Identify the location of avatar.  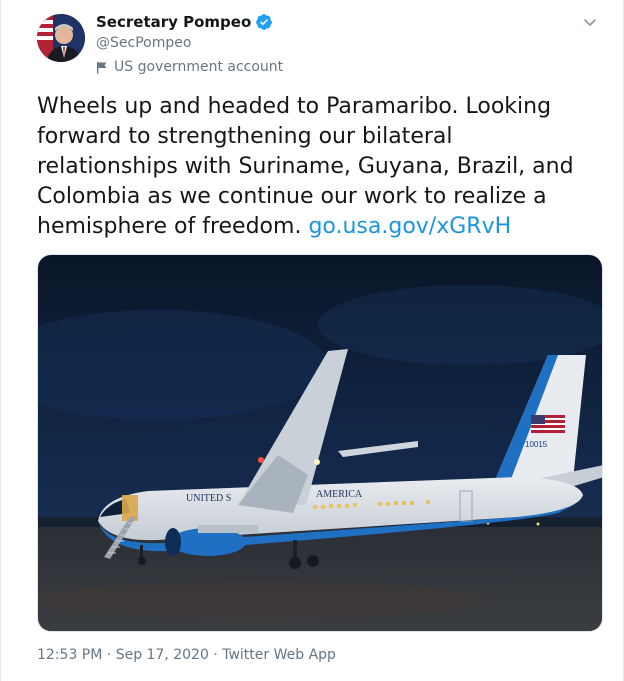
(61, 38).